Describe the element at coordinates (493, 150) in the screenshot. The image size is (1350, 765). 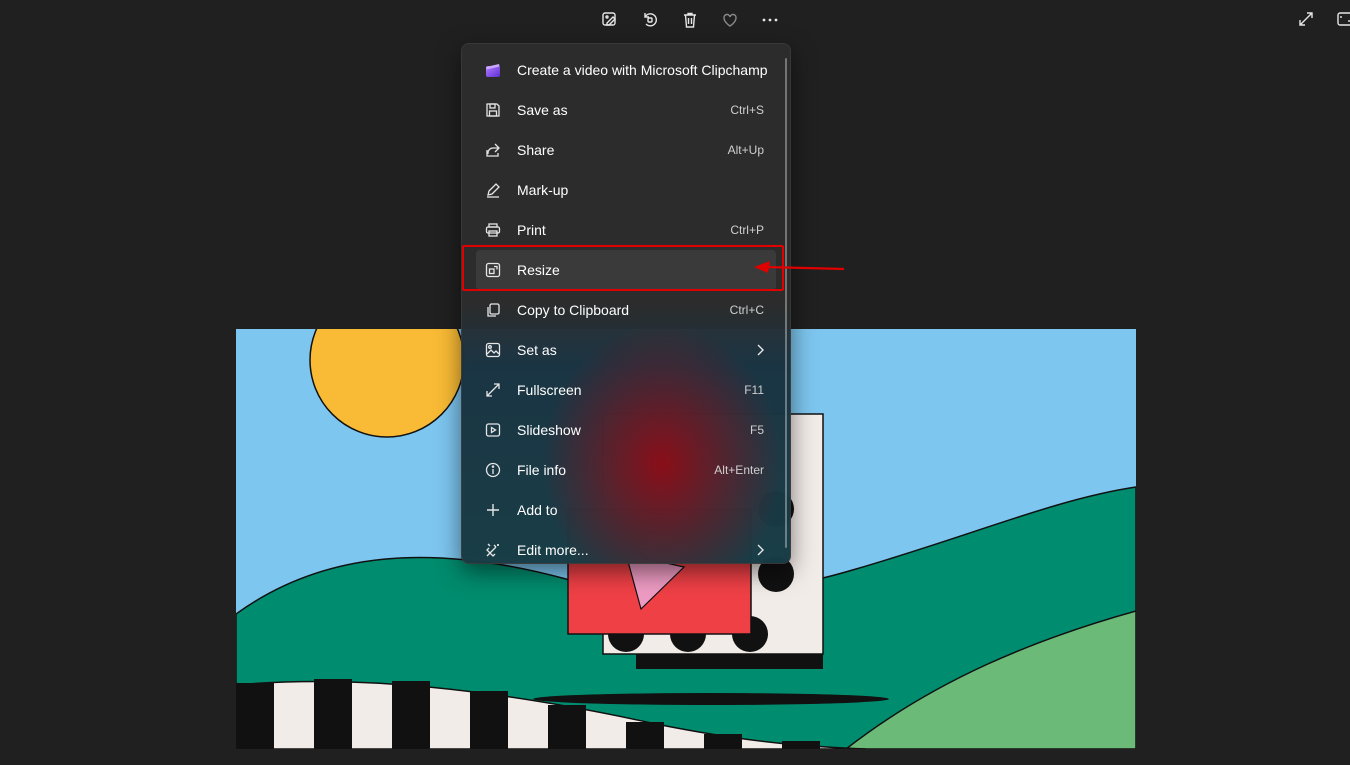
I see `share-icon` at that location.